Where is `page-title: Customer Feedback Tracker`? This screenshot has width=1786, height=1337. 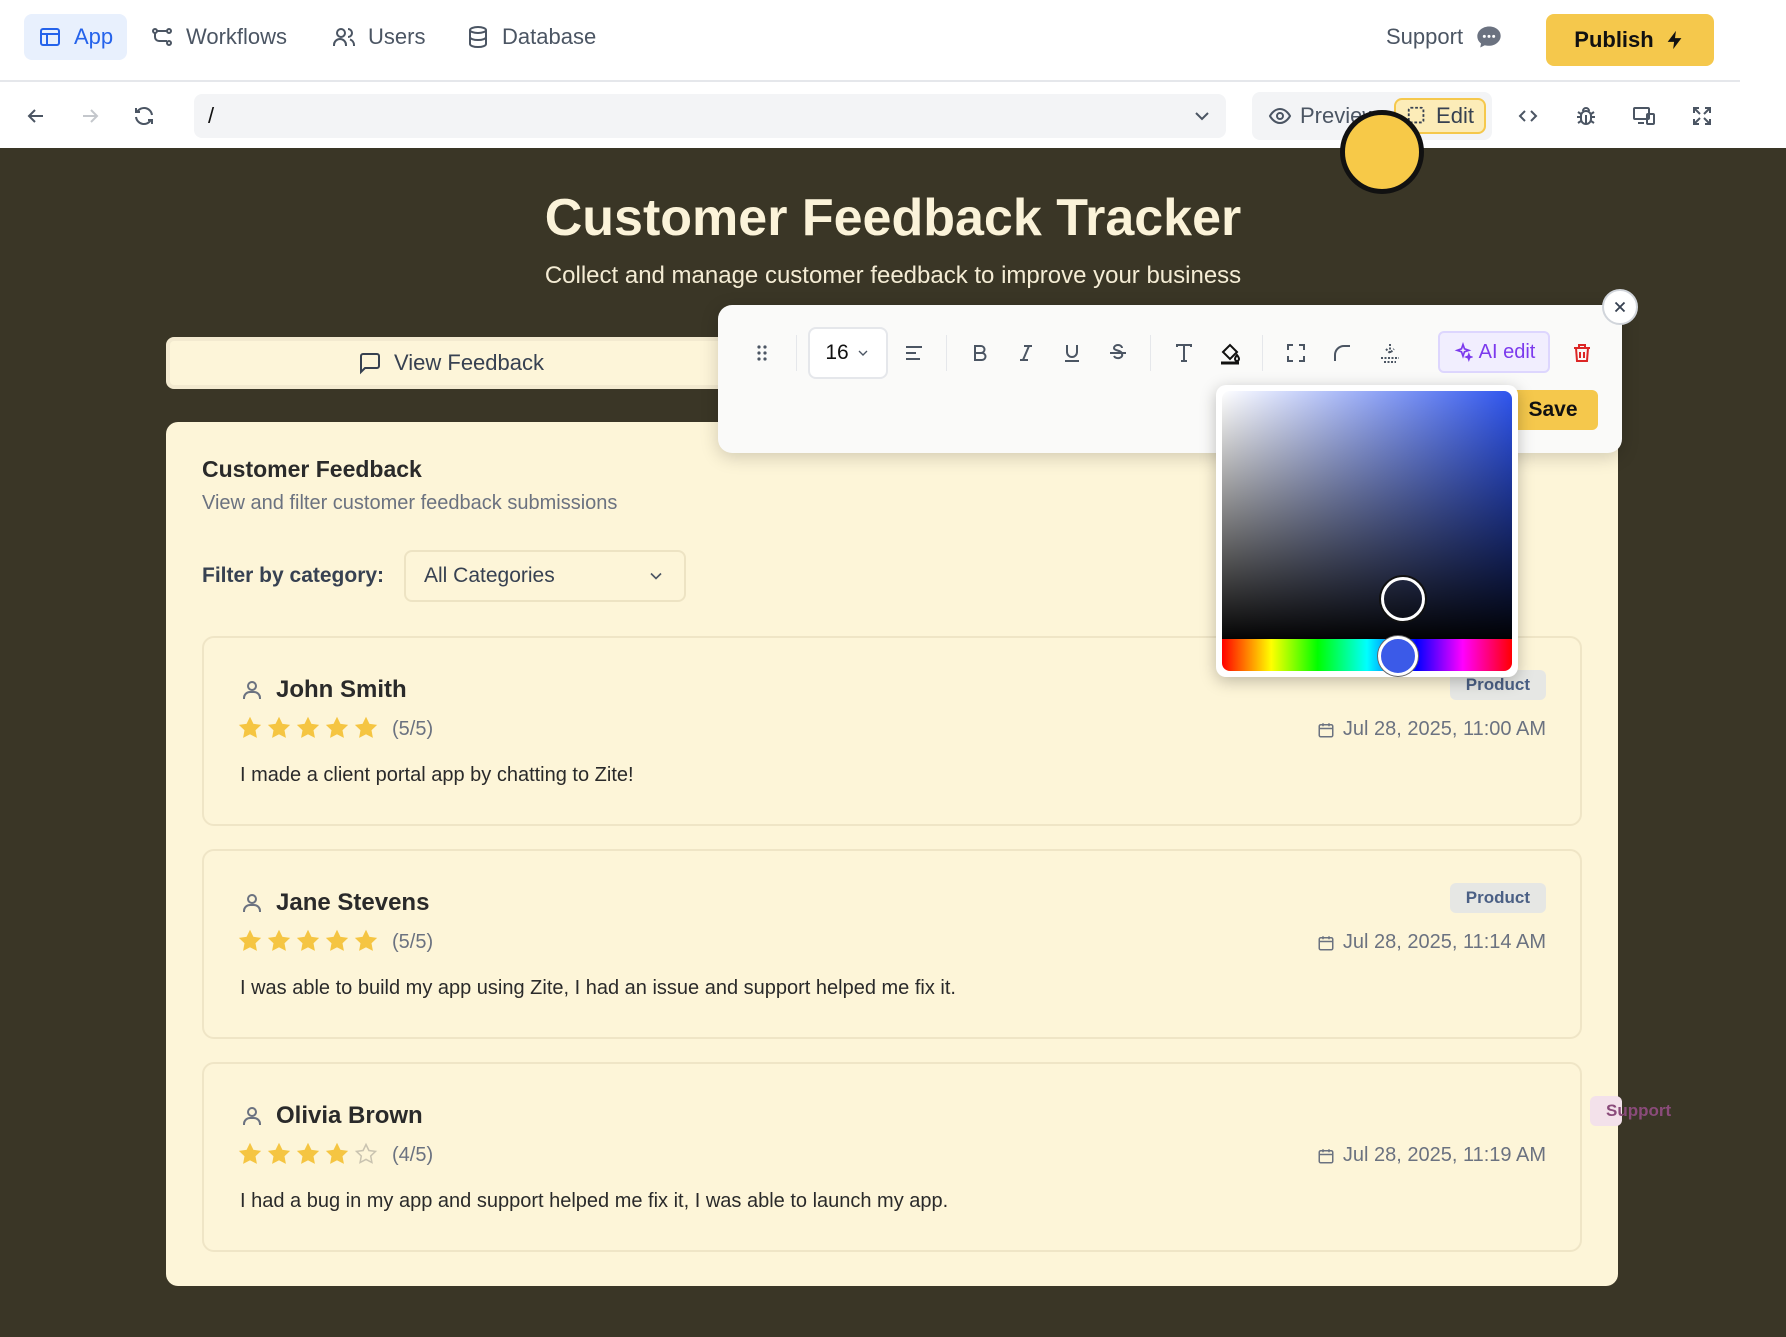 page-title: Customer Feedback Tracker is located at coordinates (893, 218).